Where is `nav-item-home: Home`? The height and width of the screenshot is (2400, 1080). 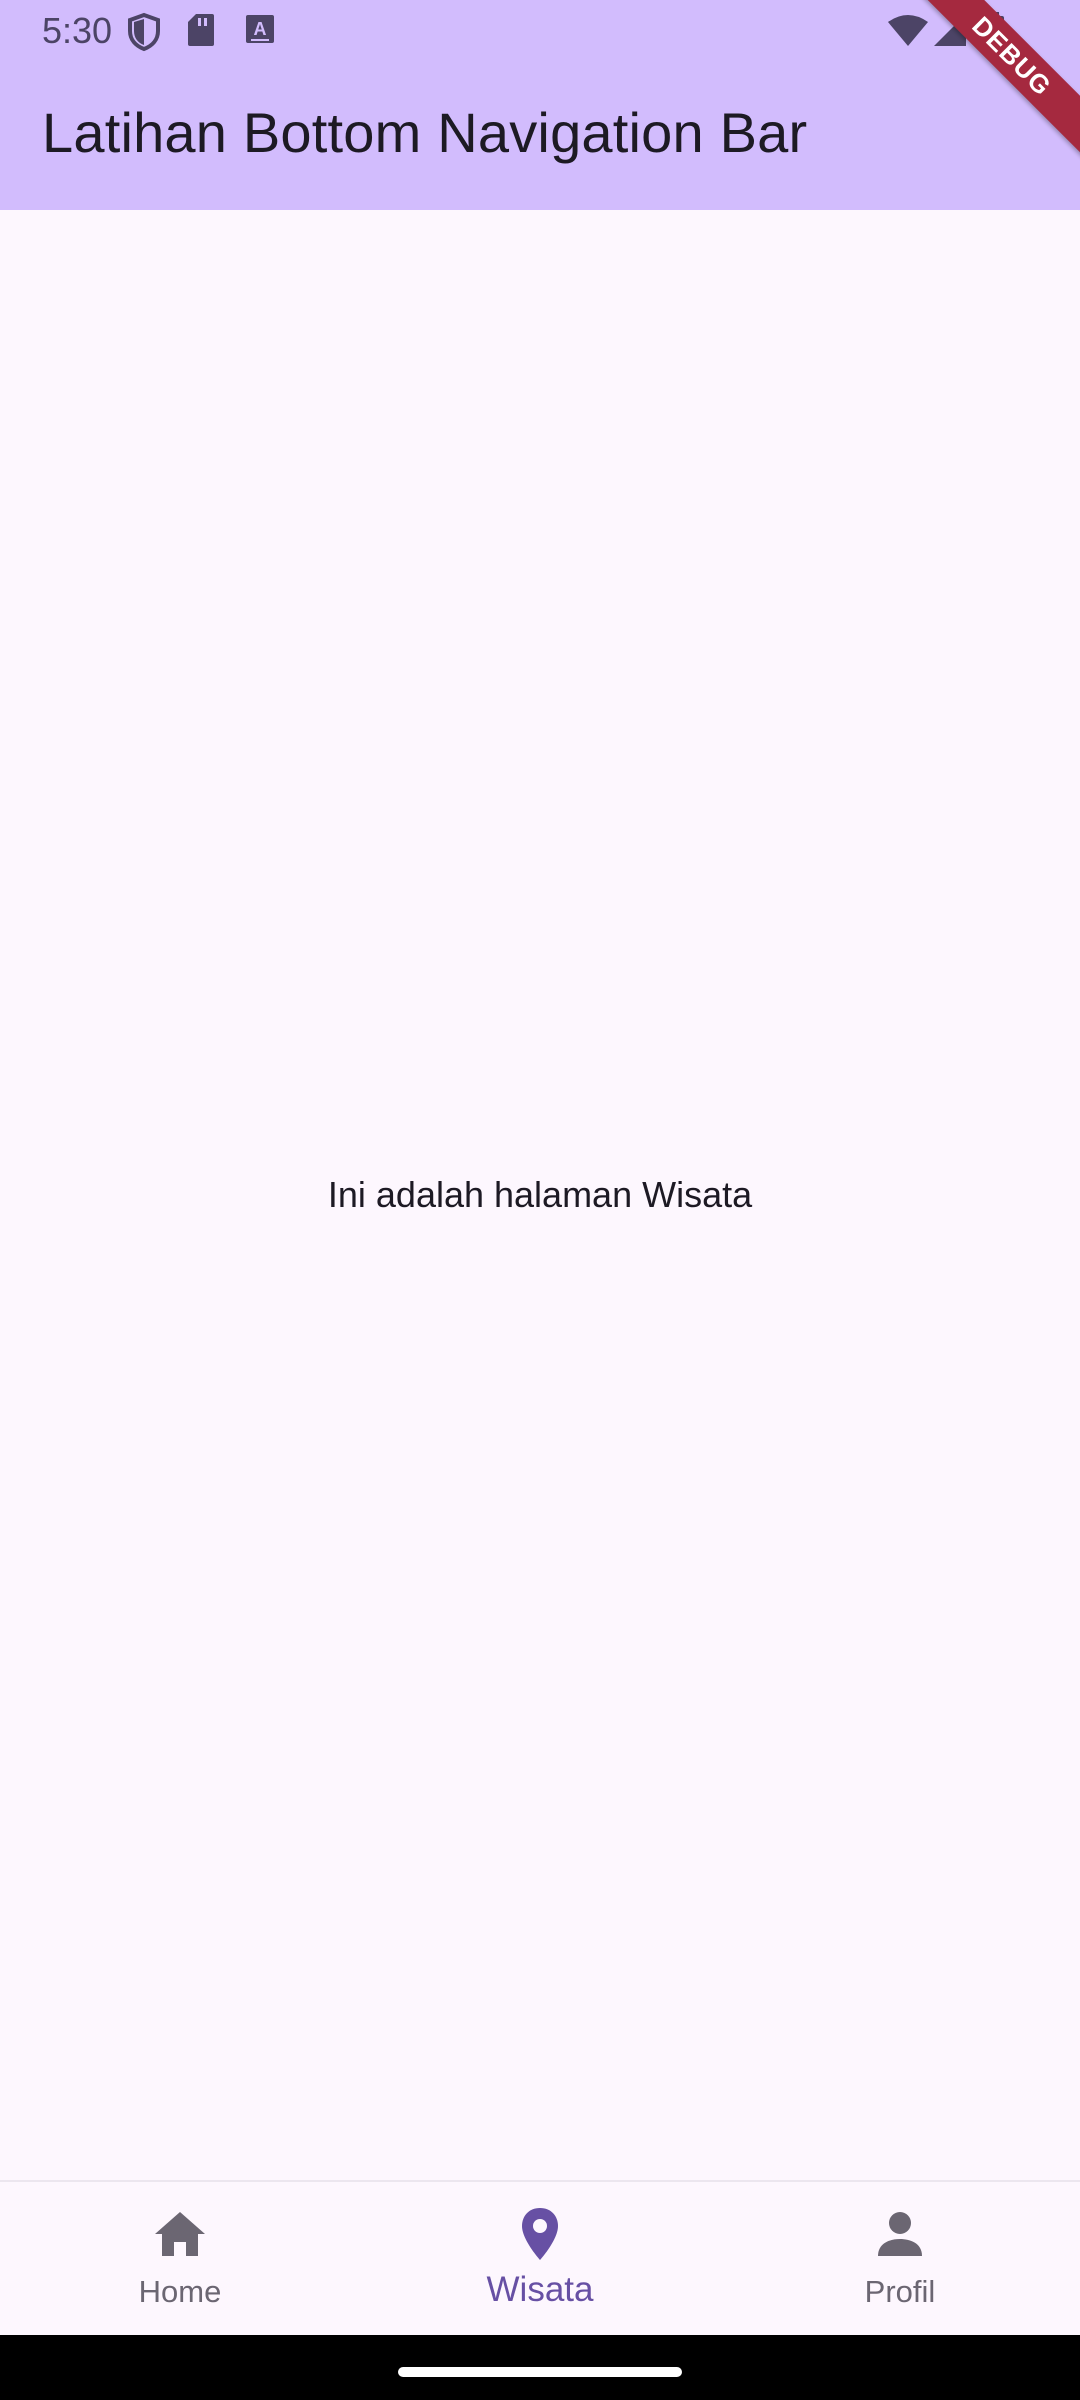 nav-item-home: Home is located at coordinates (180, 2258).